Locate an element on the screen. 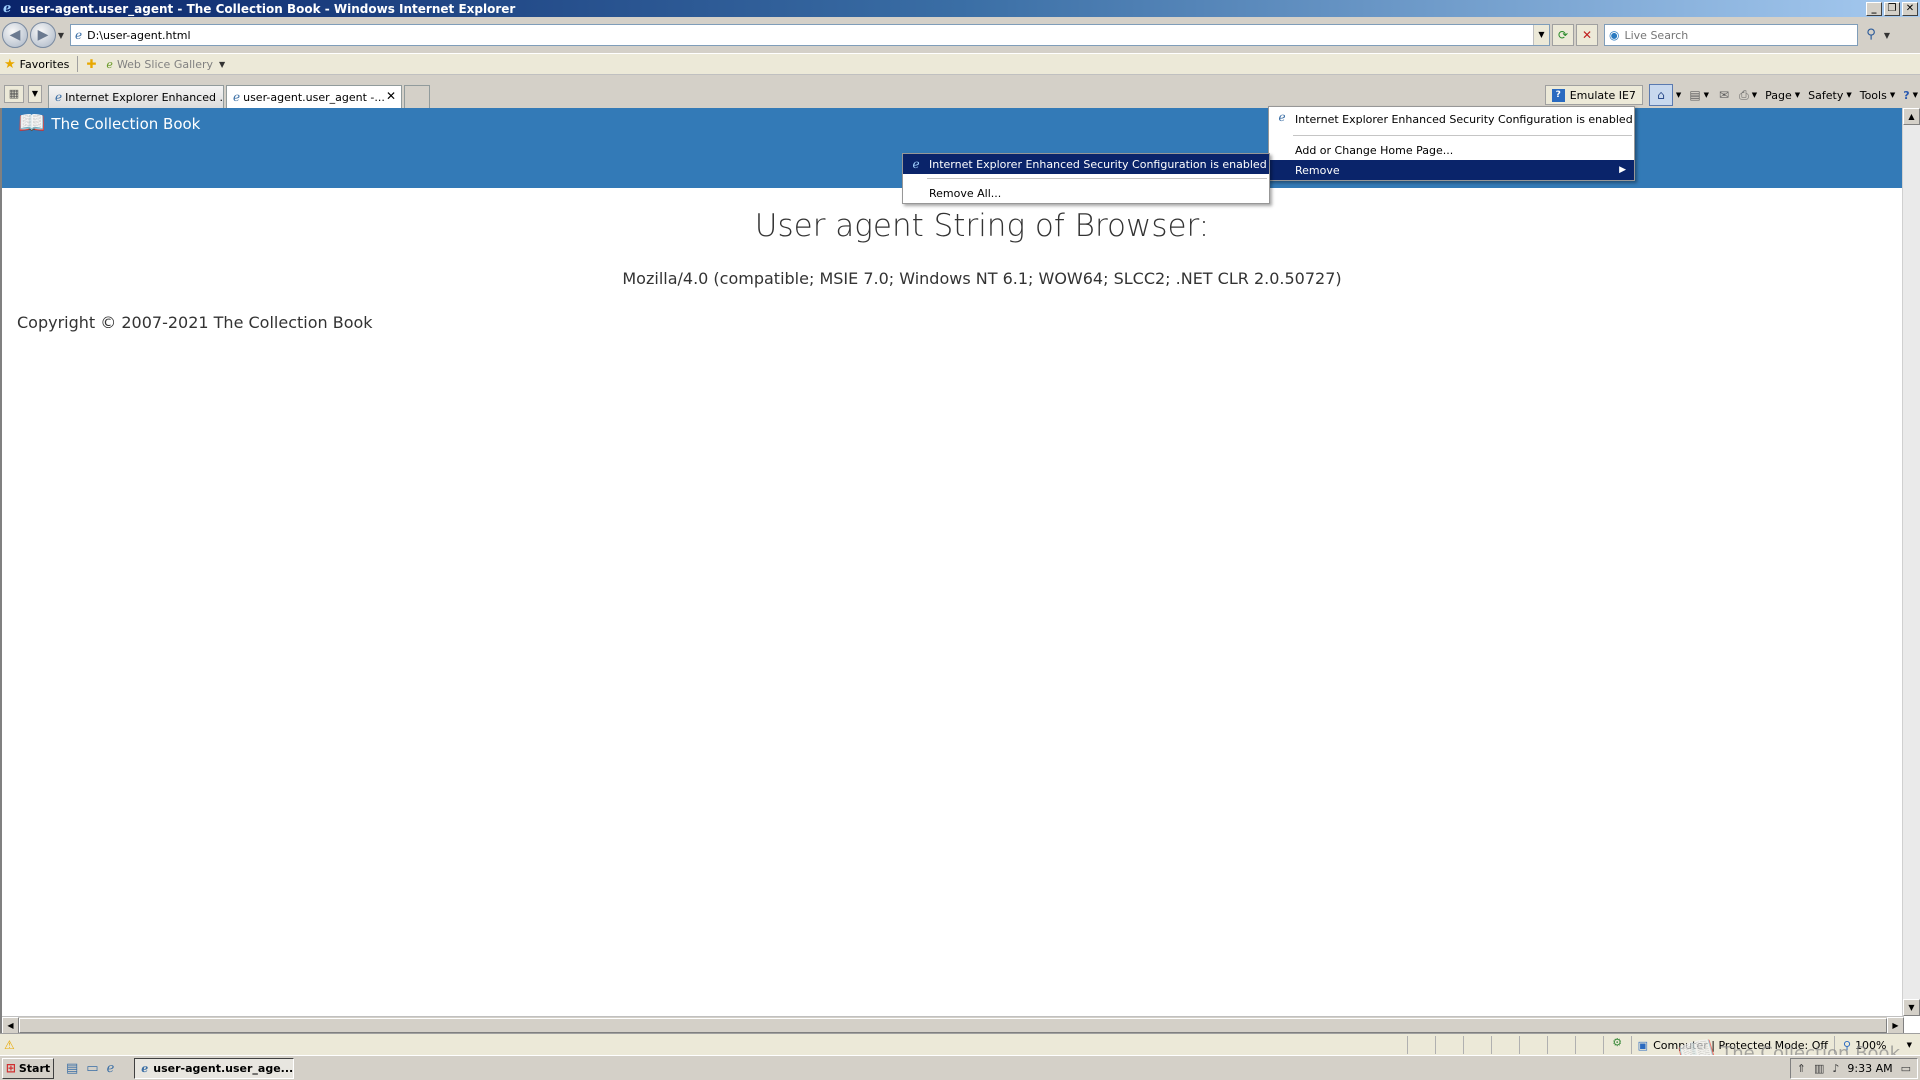 This screenshot has width=1920, height=1080. tab-user-agent: ℯ user-agent.user_agent -... ✕ is located at coordinates (314, 96).